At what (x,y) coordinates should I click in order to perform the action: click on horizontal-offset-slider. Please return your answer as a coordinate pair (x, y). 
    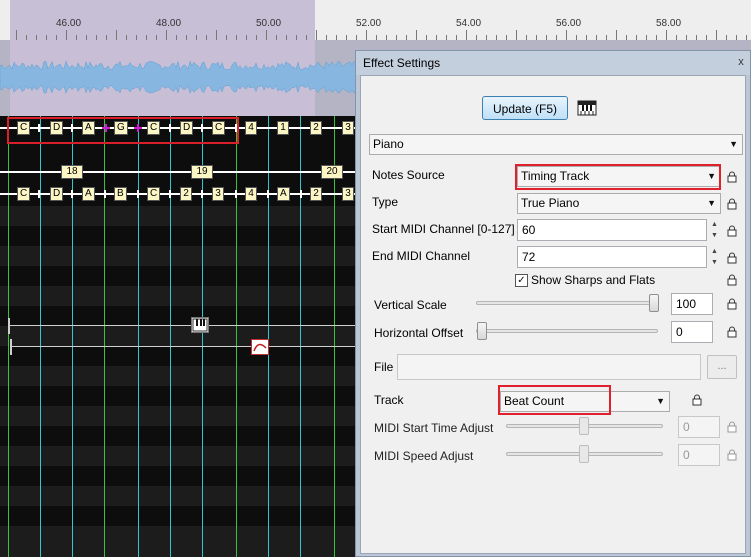
    Looking at the image, I should click on (567, 331).